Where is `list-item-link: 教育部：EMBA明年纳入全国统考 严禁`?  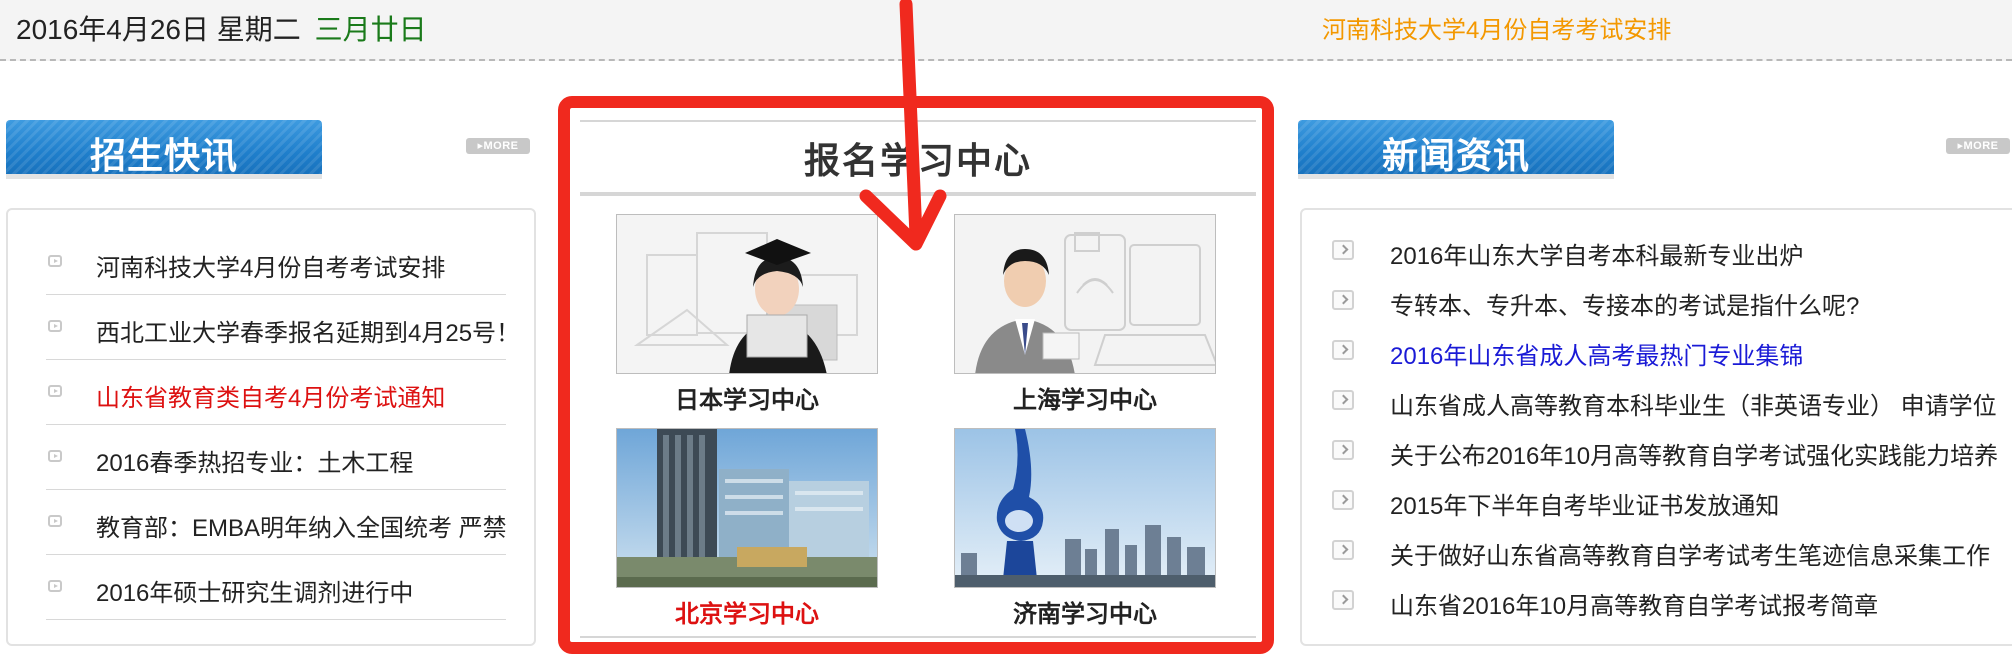 list-item-link: 教育部：EMBA明年纳入全国统考 严禁 is located at coordinates (301, 525).